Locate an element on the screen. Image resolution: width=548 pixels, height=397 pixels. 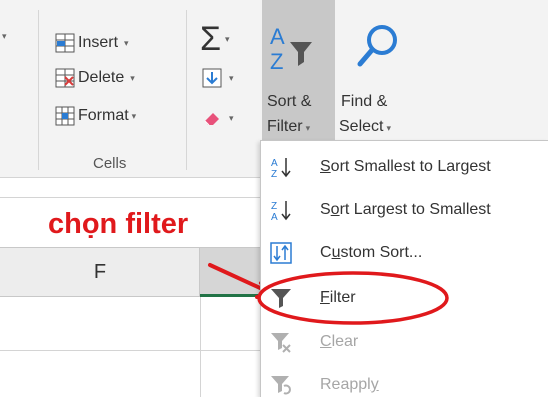
menu-item-sort-smallest-to-largest: A Z Sort Smallest to Largest is located at coordinates (404, 167).